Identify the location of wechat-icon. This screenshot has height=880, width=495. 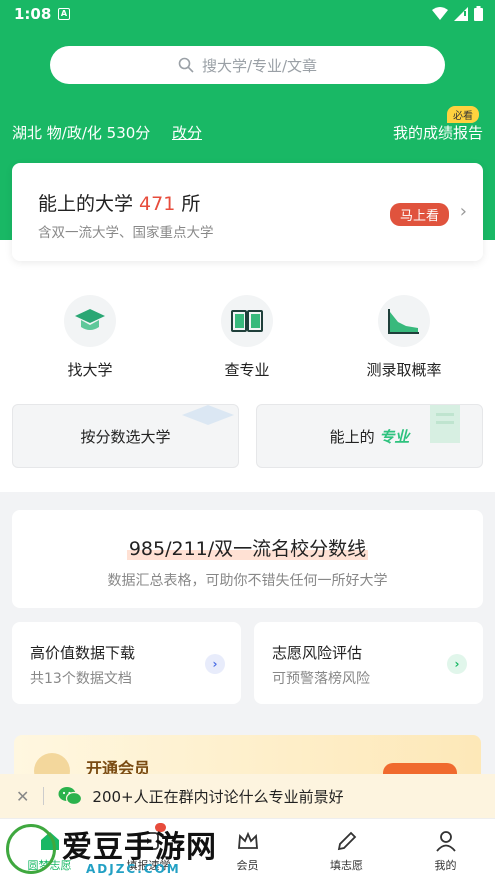
(70, 796).